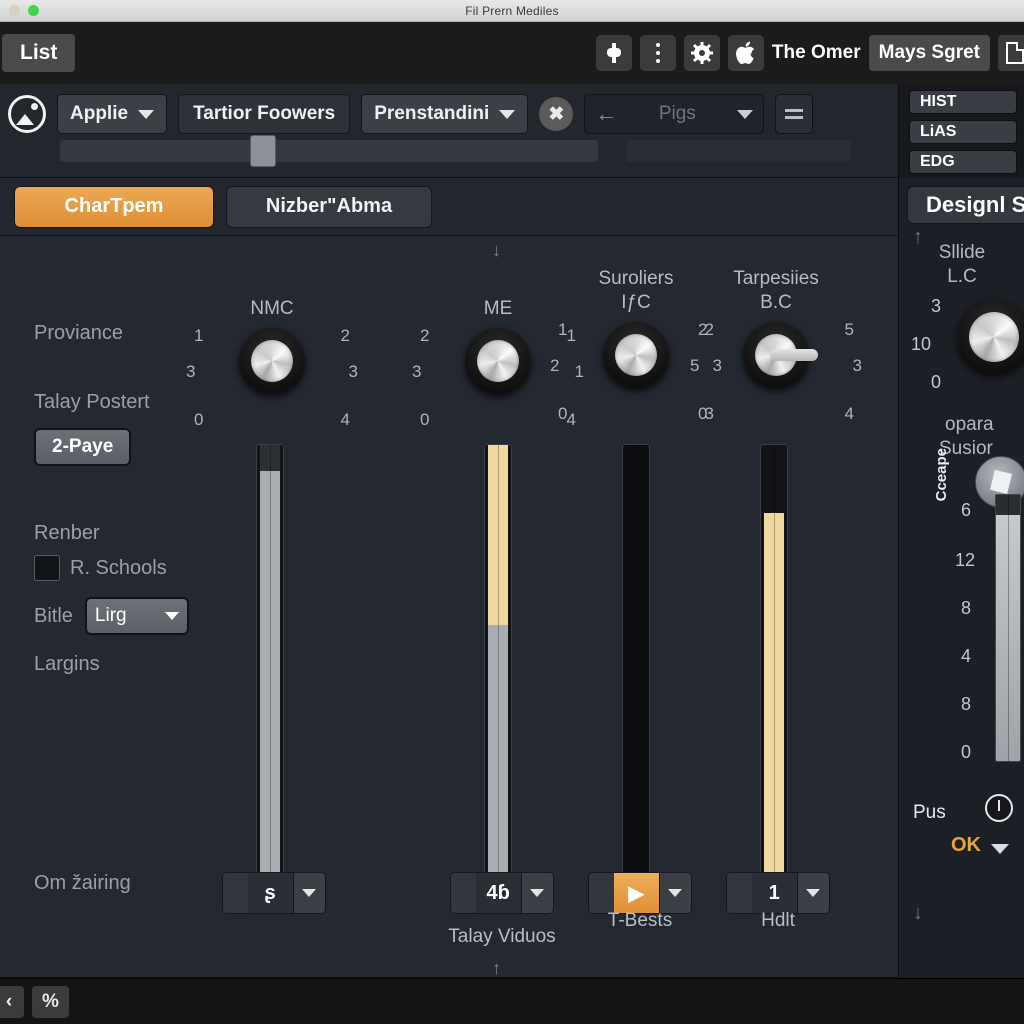 This screenshot has width=1024, height=1024. Describe the element at coordinates (963, 102) in the screenshot. I see `rack-button-hist: HIST` at that location.